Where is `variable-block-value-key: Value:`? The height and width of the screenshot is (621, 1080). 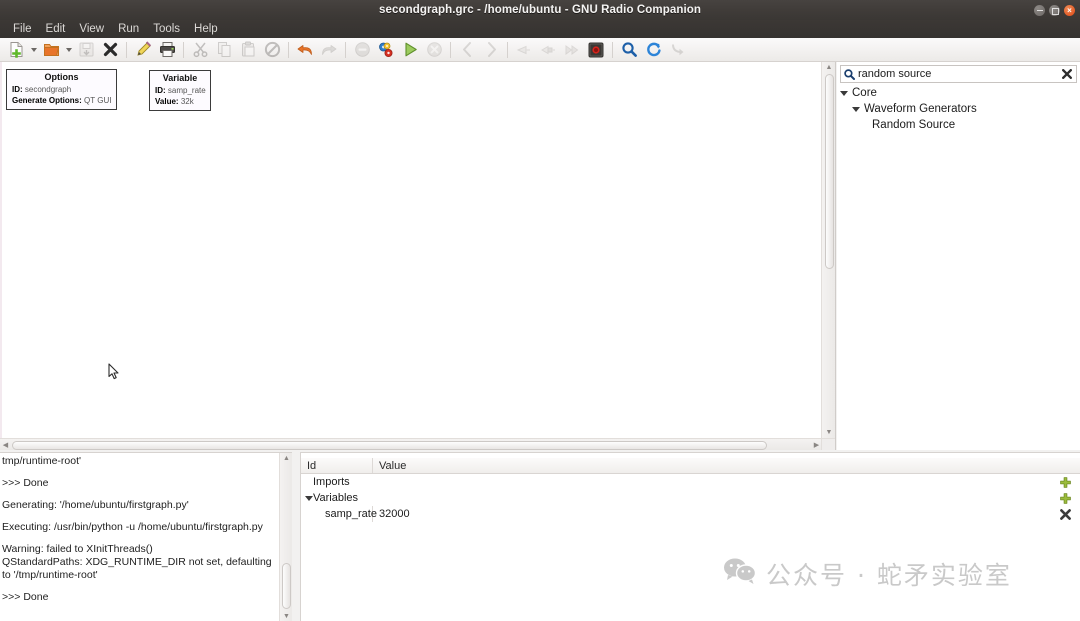 variable-block-value-key: Value: is located at coordinates (167, 101).